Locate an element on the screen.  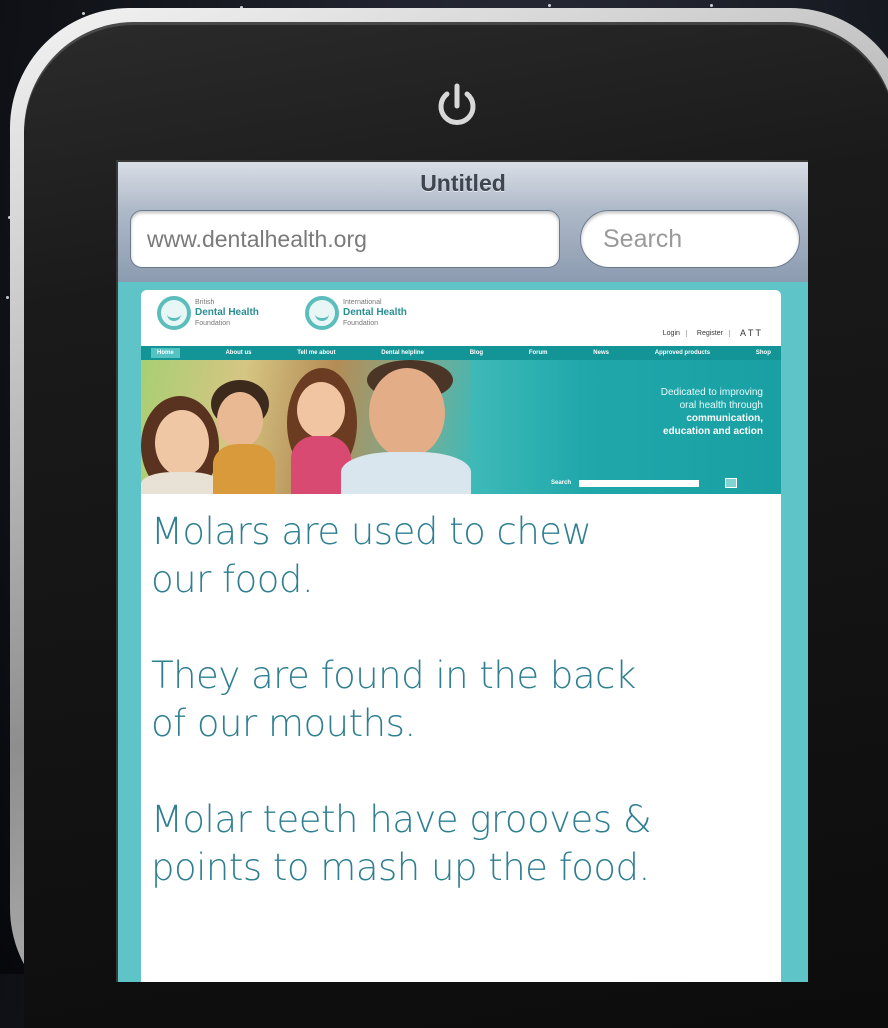
url-field: www.dentalhealth.org is located at coordinates (345, 239).